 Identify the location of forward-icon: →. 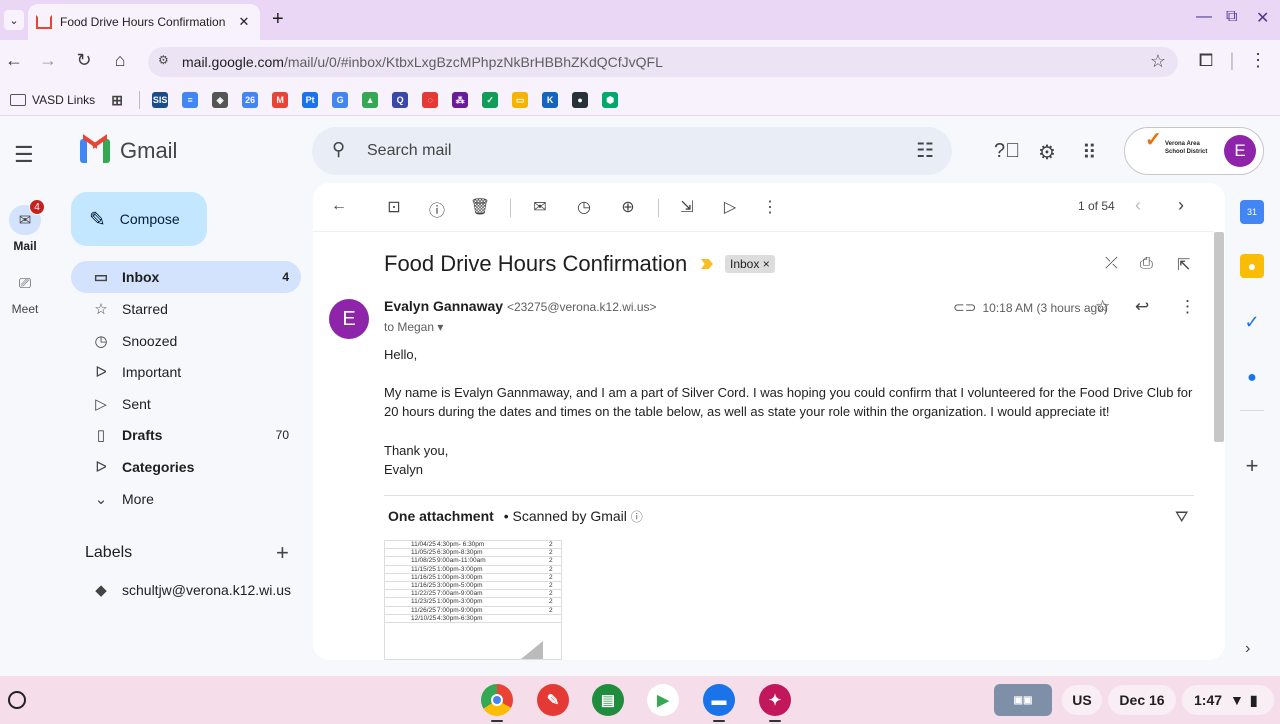
(48, 60).